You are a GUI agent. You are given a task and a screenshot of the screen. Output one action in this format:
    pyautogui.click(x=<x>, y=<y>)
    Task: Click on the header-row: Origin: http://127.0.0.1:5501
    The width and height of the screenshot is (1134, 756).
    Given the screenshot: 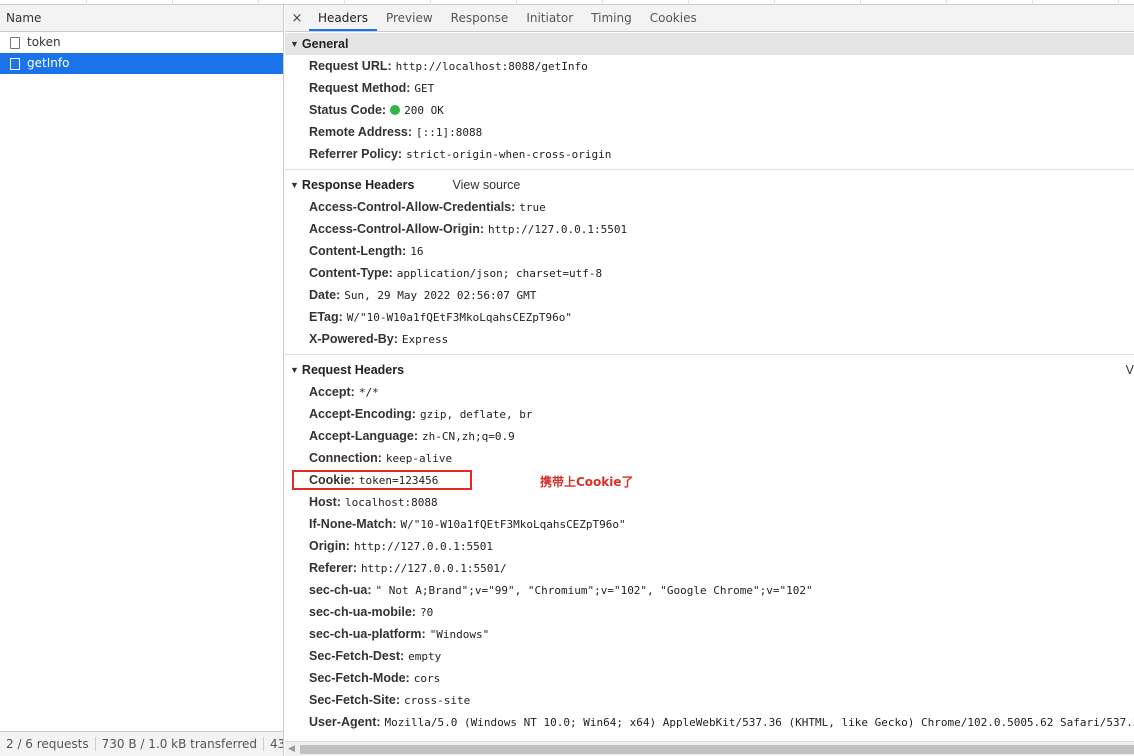 What is the action you would take?
    pyautogui.click(x=709, y=546)
    